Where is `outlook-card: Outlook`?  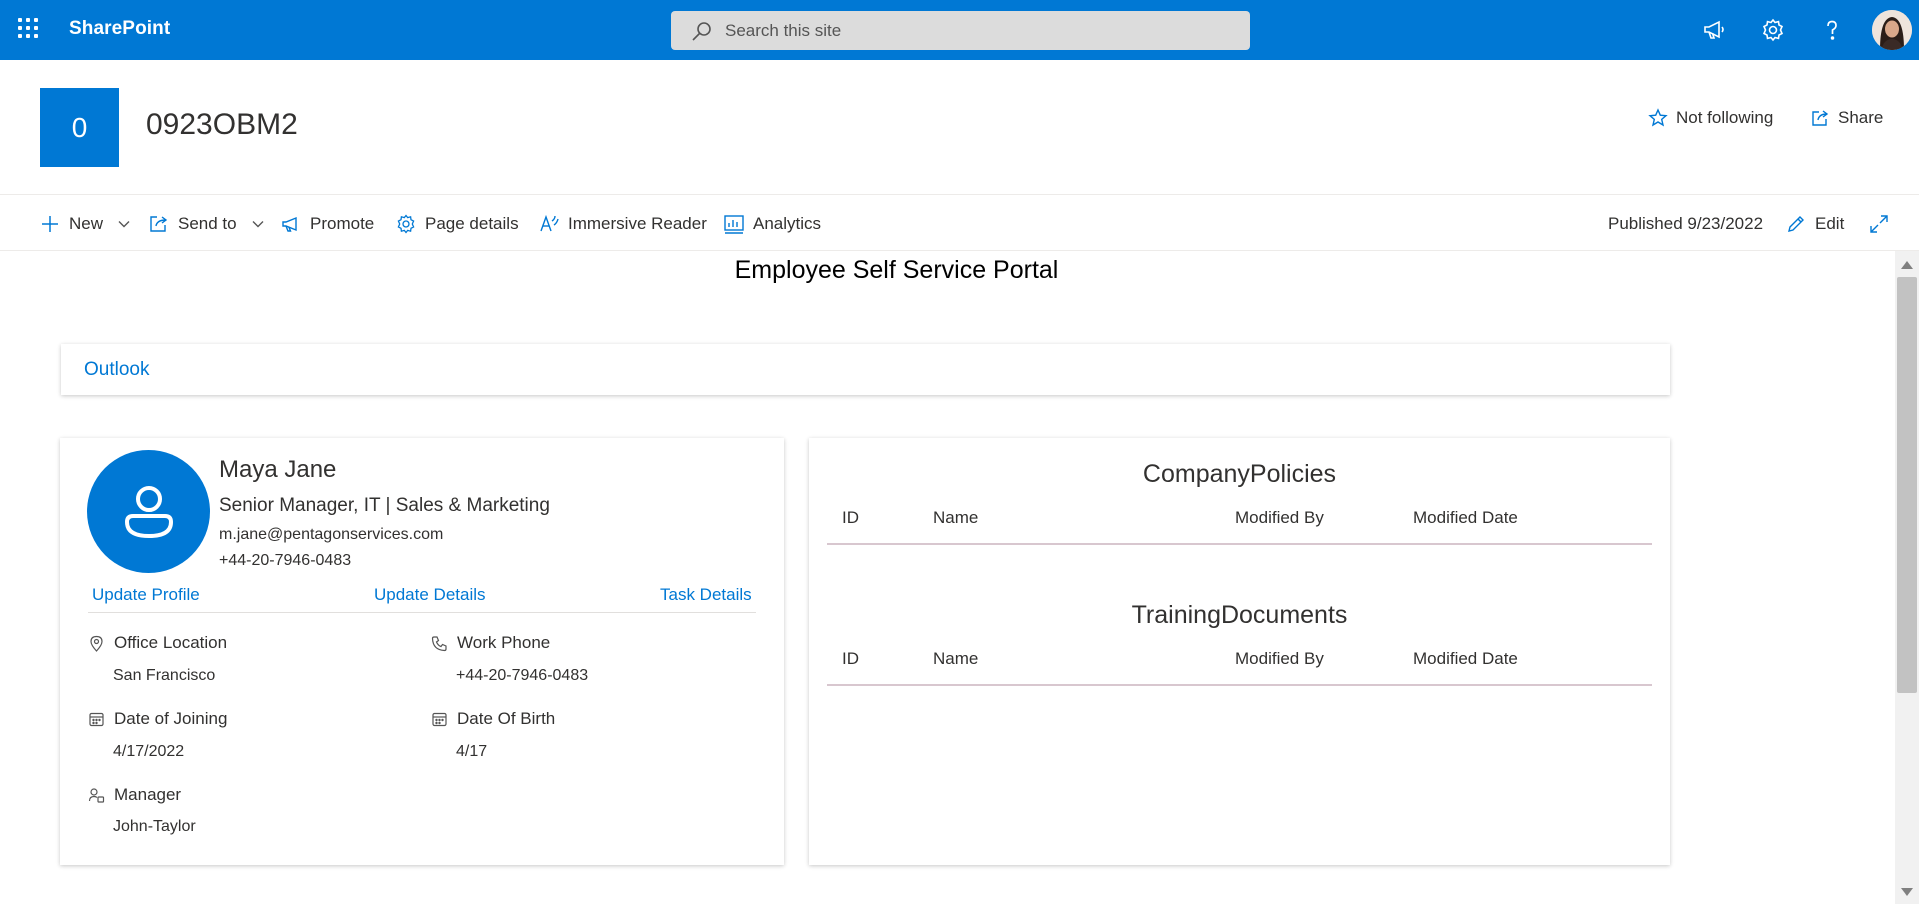
outlook-card: Outlook is located at coordinates (865, 369).